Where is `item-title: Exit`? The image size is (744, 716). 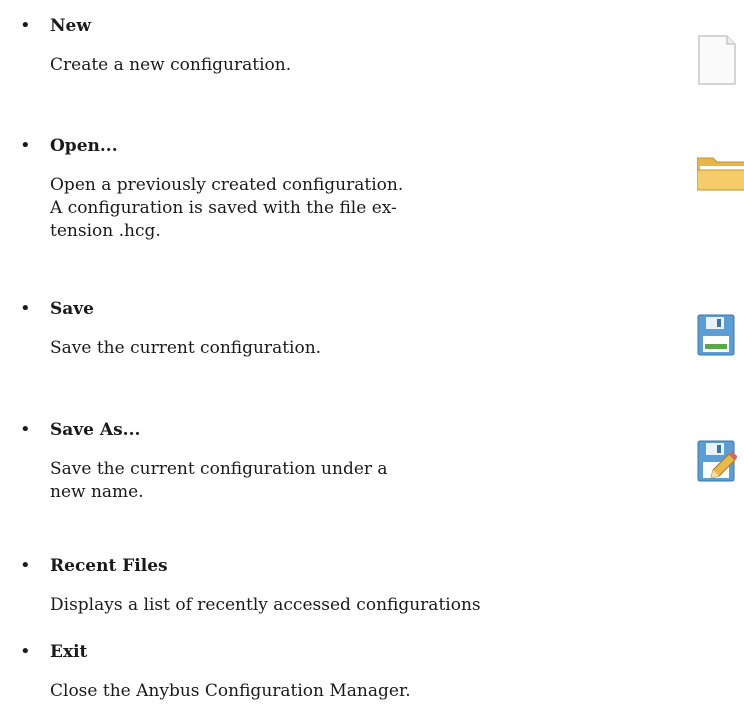
item-title: Exit is located at coordinates (69, 652).